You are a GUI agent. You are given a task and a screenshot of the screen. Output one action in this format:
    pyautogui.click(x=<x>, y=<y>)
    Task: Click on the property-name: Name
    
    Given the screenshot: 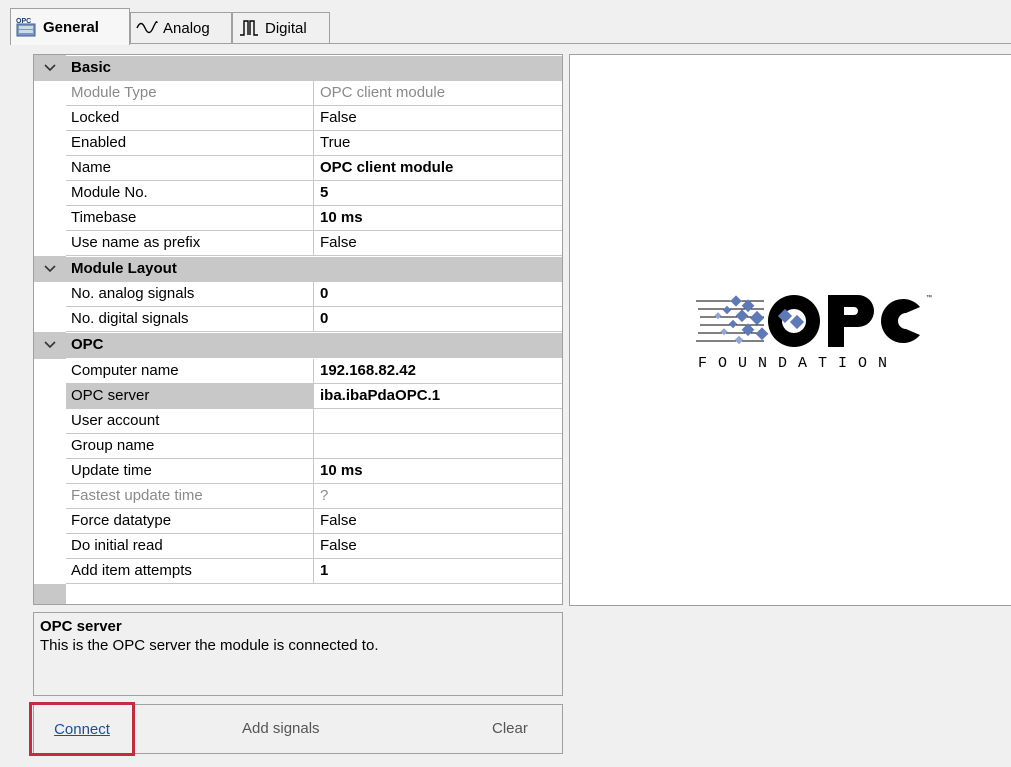 What is the action you would take?
    pyautogui.click(x=190, y=168)
    